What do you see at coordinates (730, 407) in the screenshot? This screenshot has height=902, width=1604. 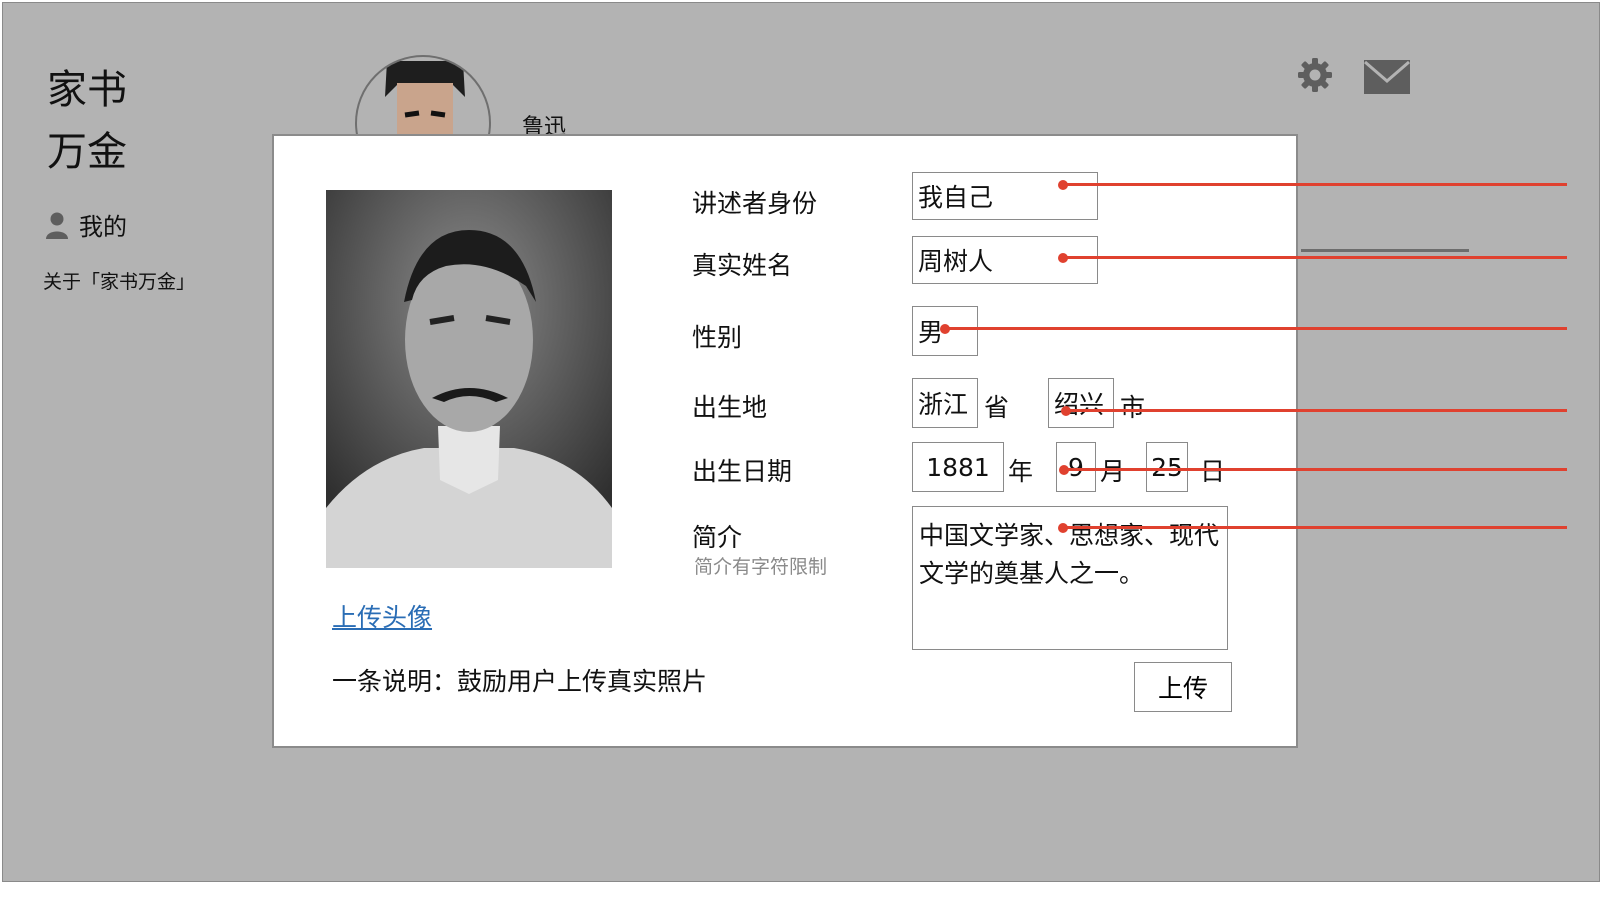 I see `birthplace-label: 出生地` at bounding box center [730, 407].